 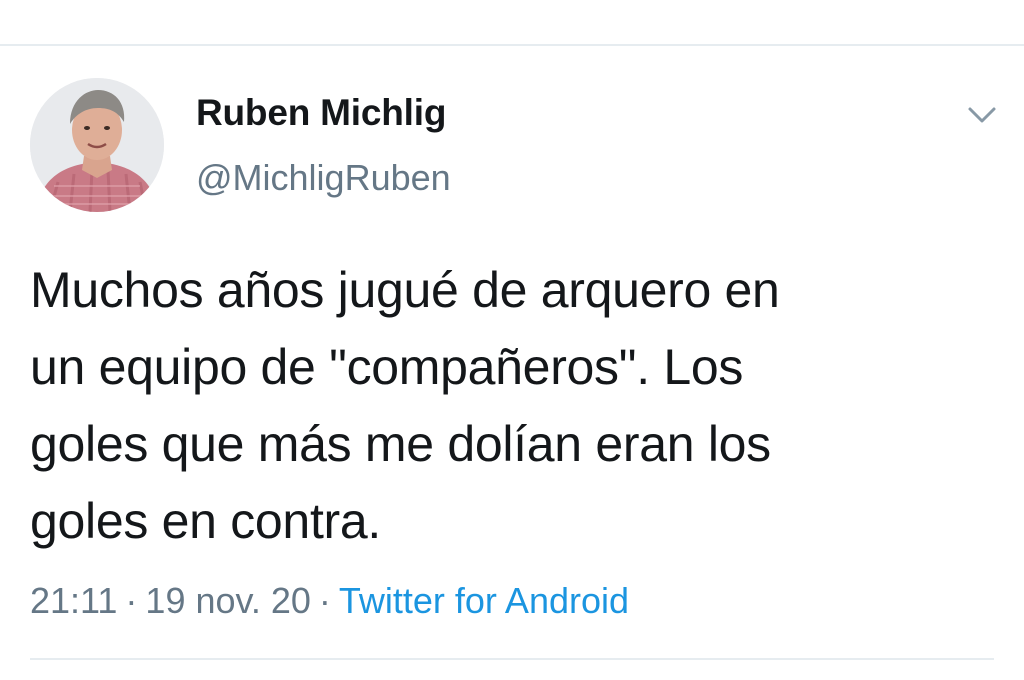 I want to click on tweet-menu-button, so click(x=982, y=115).